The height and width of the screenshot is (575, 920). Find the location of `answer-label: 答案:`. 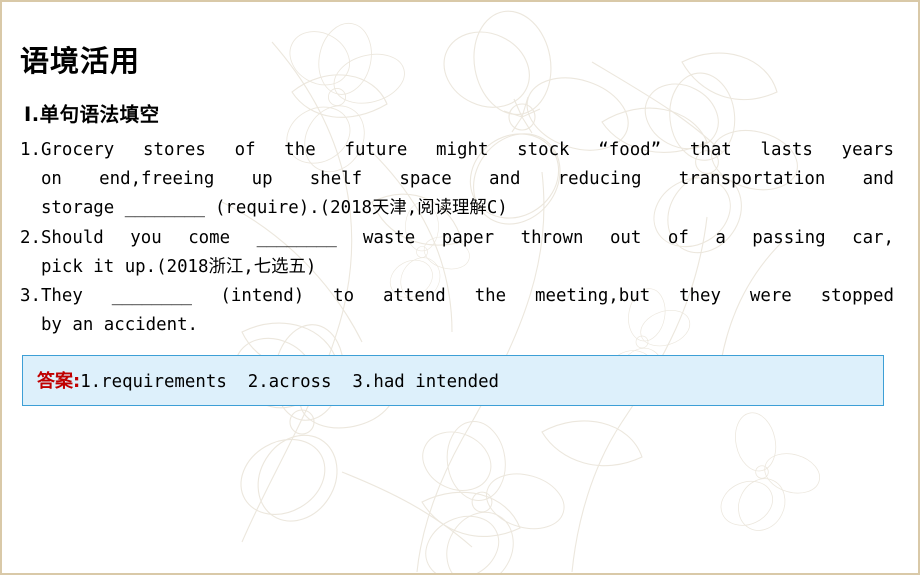

answer-label: 答案: is located at coordinates (59, 382).